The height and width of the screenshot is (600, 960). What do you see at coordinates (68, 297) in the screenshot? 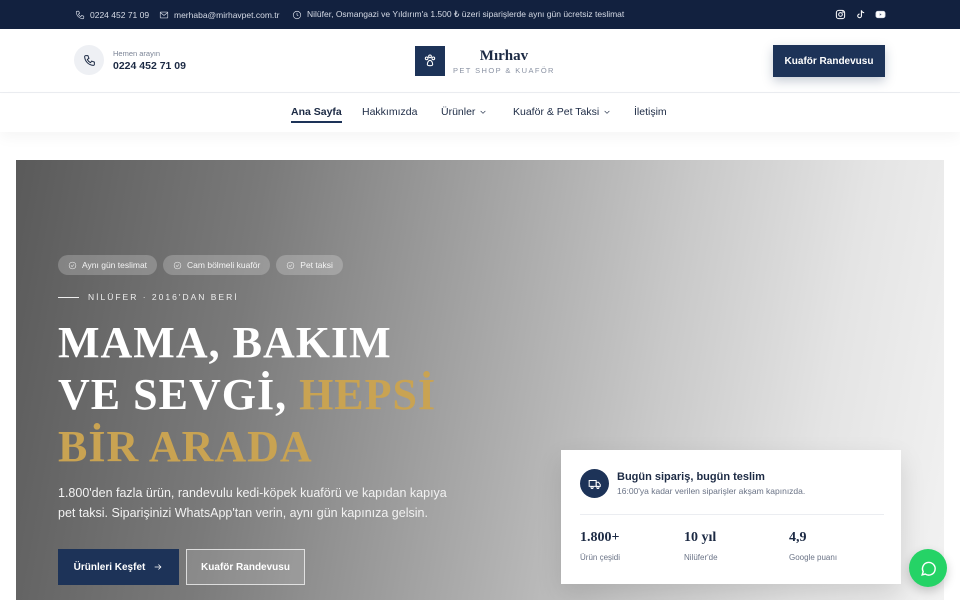
I see `eyebrow-line` at bounding box center [68, 297].